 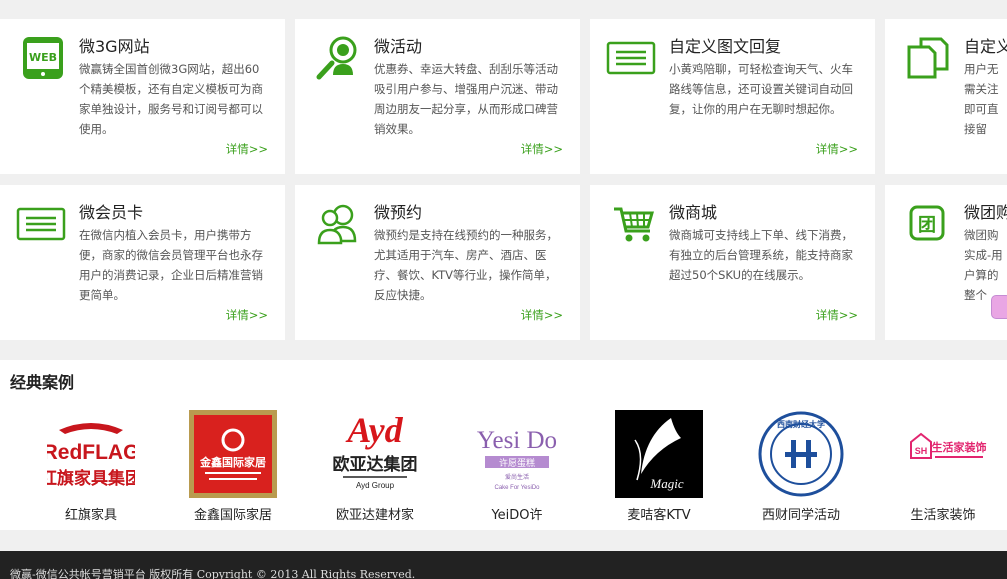 I want to click on svg-text: 许愿蛋糕, so click(x=517, y=463).